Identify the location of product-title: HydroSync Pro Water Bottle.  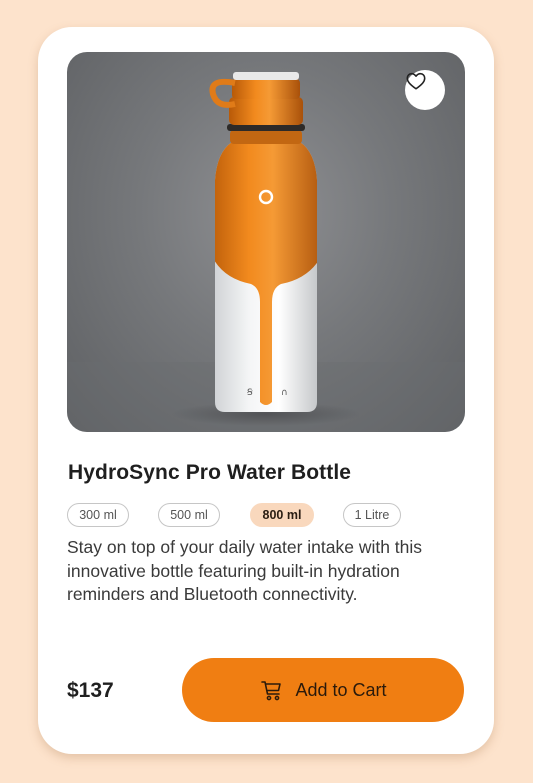
(210, 472).